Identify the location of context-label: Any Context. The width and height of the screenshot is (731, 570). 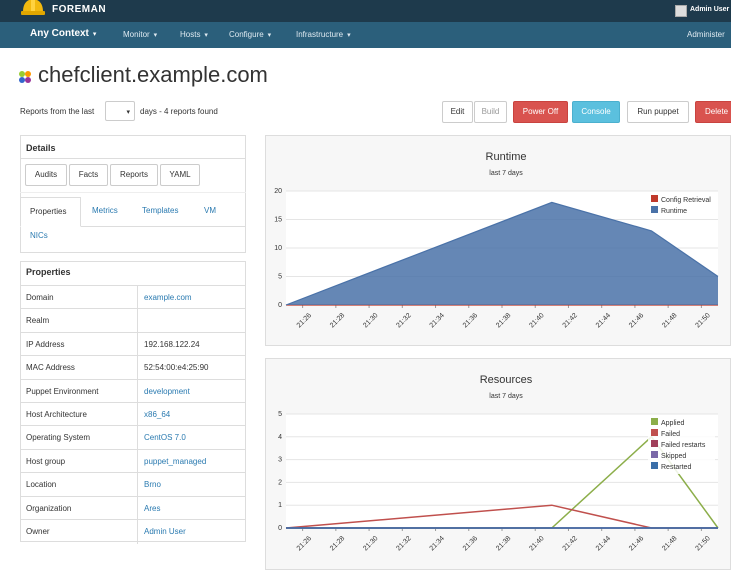
(59, 33).